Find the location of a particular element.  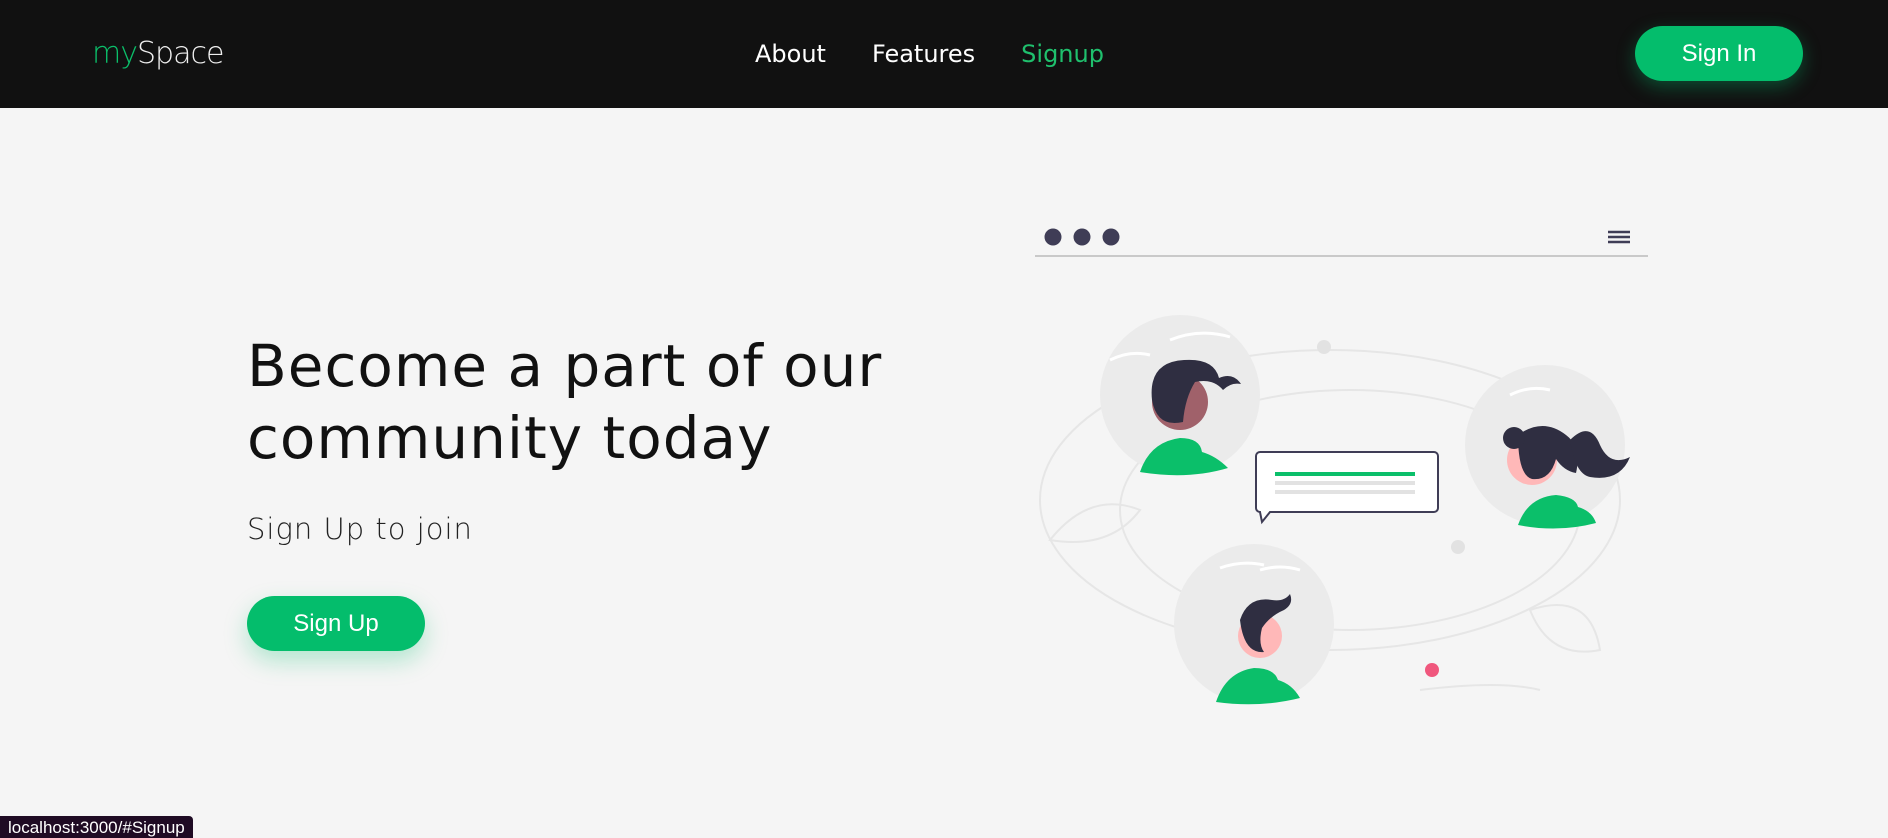

nav-links: About Features Signup is located at coordinates (929, 54).